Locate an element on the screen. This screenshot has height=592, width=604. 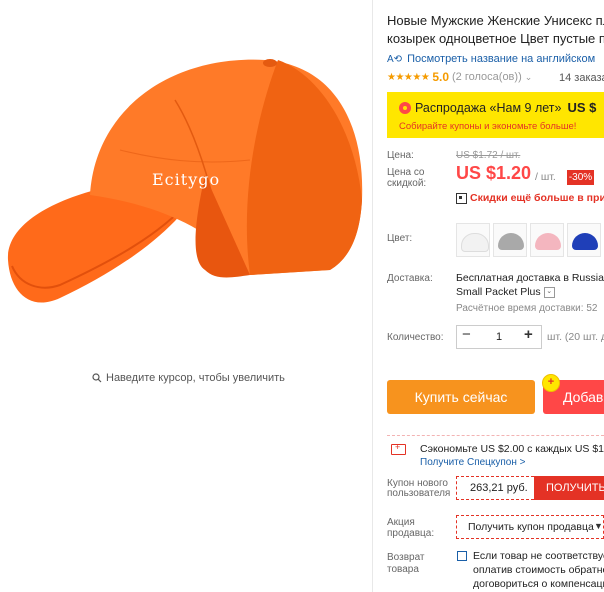
old-price: US $1.72 / шт. is located at coordinates (488, 155).